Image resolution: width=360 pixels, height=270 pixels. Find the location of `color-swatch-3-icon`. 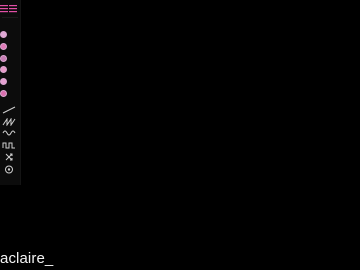

color-swatch-3-icon is located at coordinates (3, 58).